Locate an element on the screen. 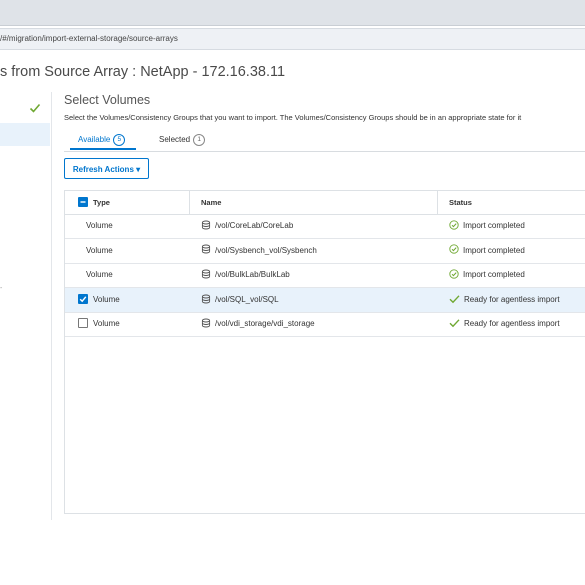  select-all-checkbox is located at coordinates (83, 202).